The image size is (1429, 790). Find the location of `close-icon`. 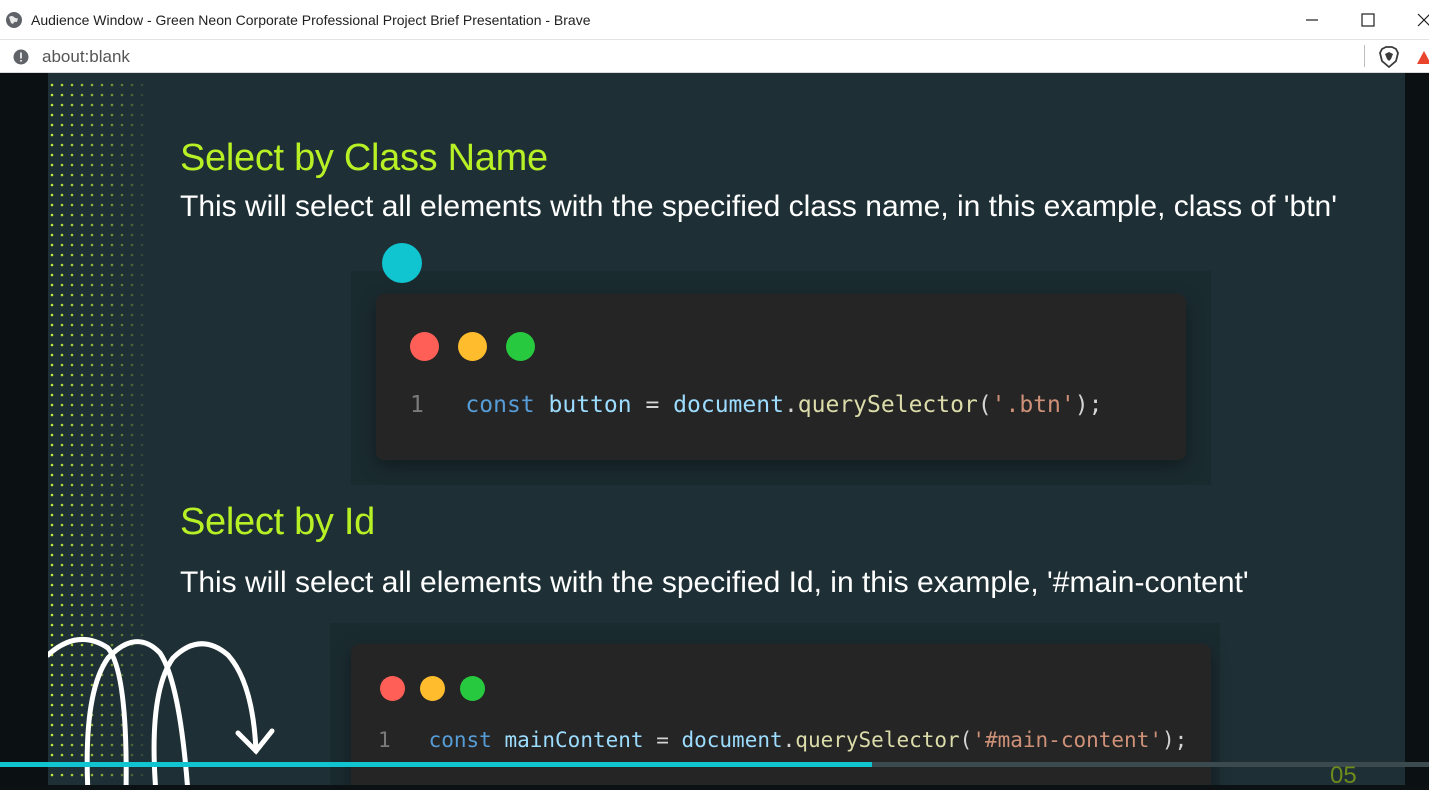

close-icon is located at coordinates (1419, 20).